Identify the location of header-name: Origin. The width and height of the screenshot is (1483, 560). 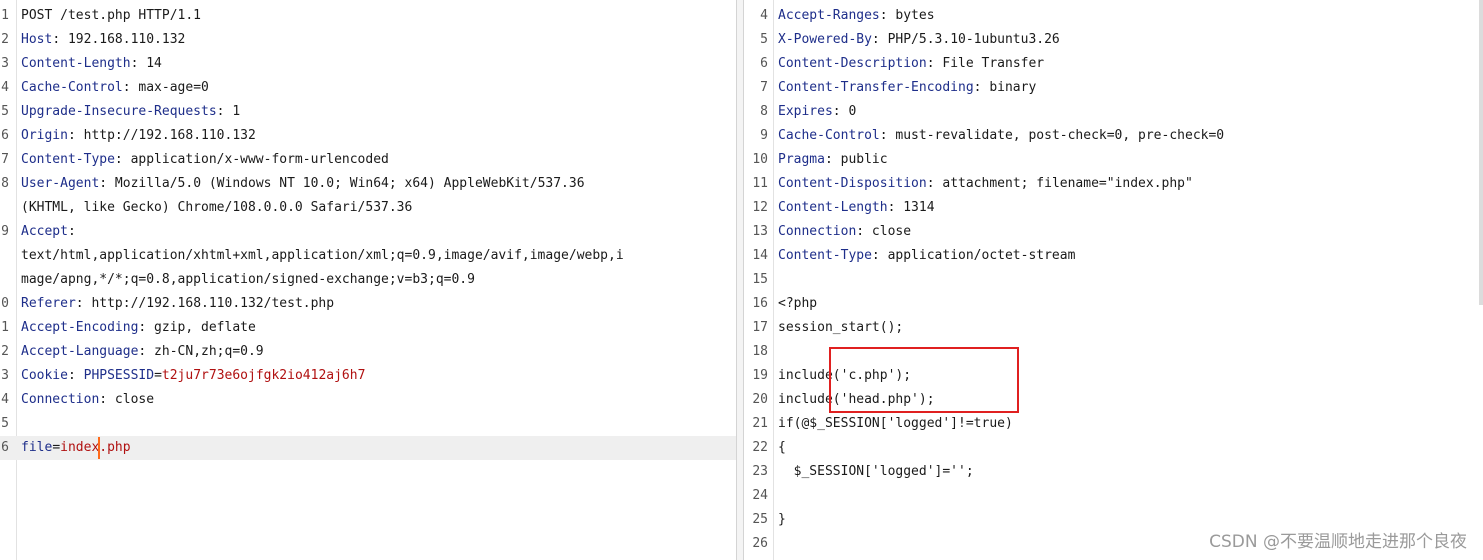
(44, 135).